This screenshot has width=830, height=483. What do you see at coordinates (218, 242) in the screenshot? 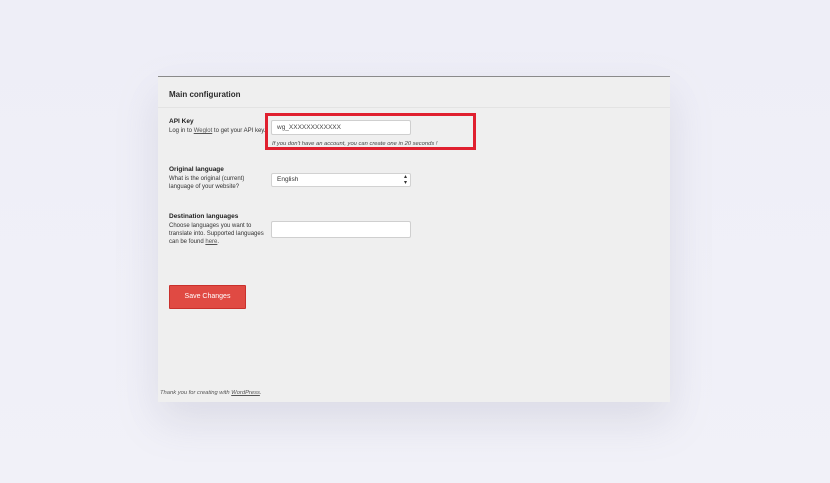
I see `destination-languages-desc-suffix: .` at bounding box center [218, 242].